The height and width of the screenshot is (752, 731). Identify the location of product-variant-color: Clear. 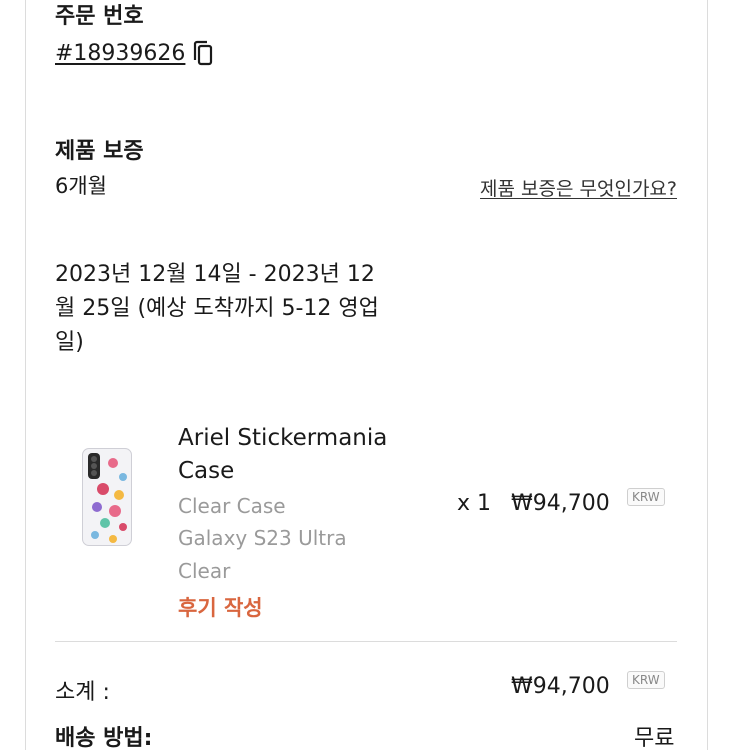
(204, 571).